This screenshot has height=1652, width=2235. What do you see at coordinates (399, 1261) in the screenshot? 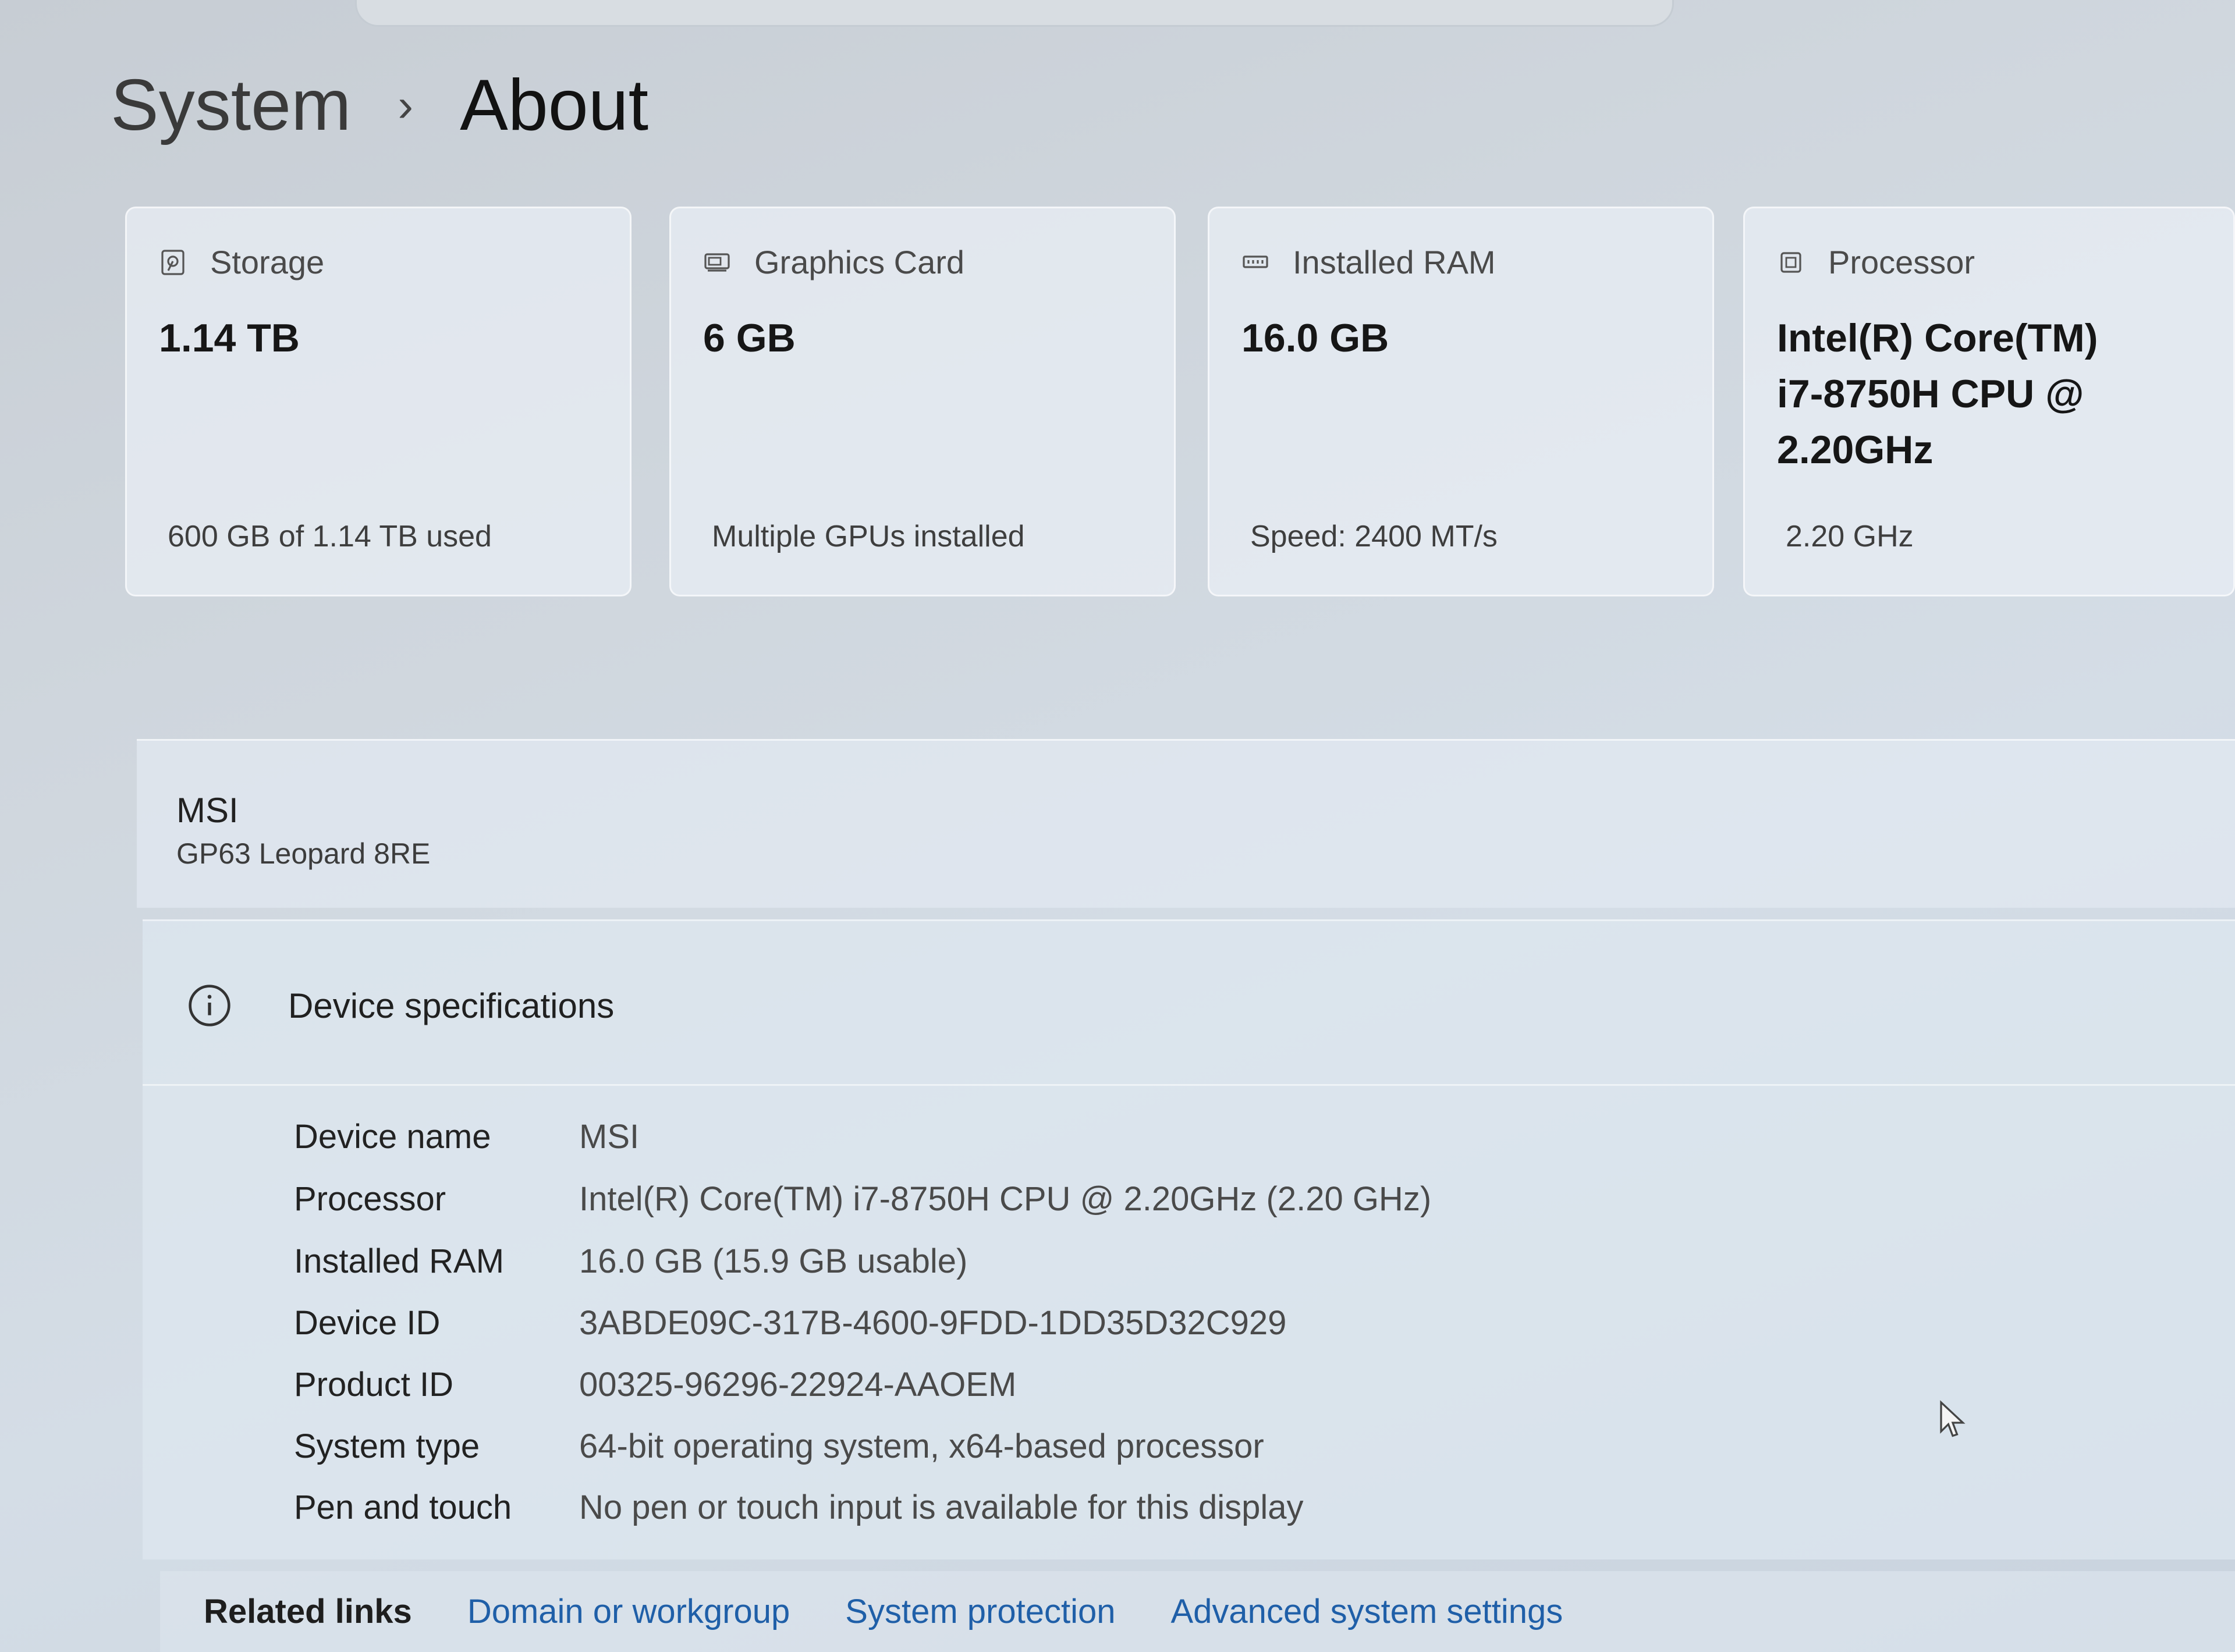
I see `spec-label: Installed RAM` at bounding box center [399, 1261].